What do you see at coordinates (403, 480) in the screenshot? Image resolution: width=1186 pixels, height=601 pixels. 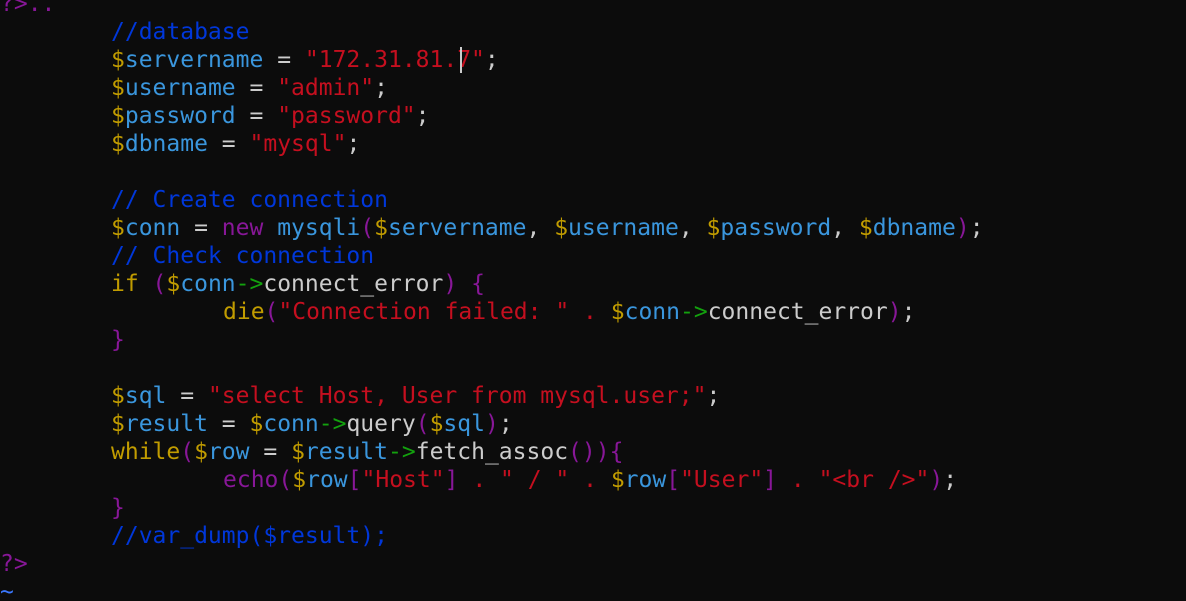 I see `code-token: "Host"` at bounding box center [403, 480].